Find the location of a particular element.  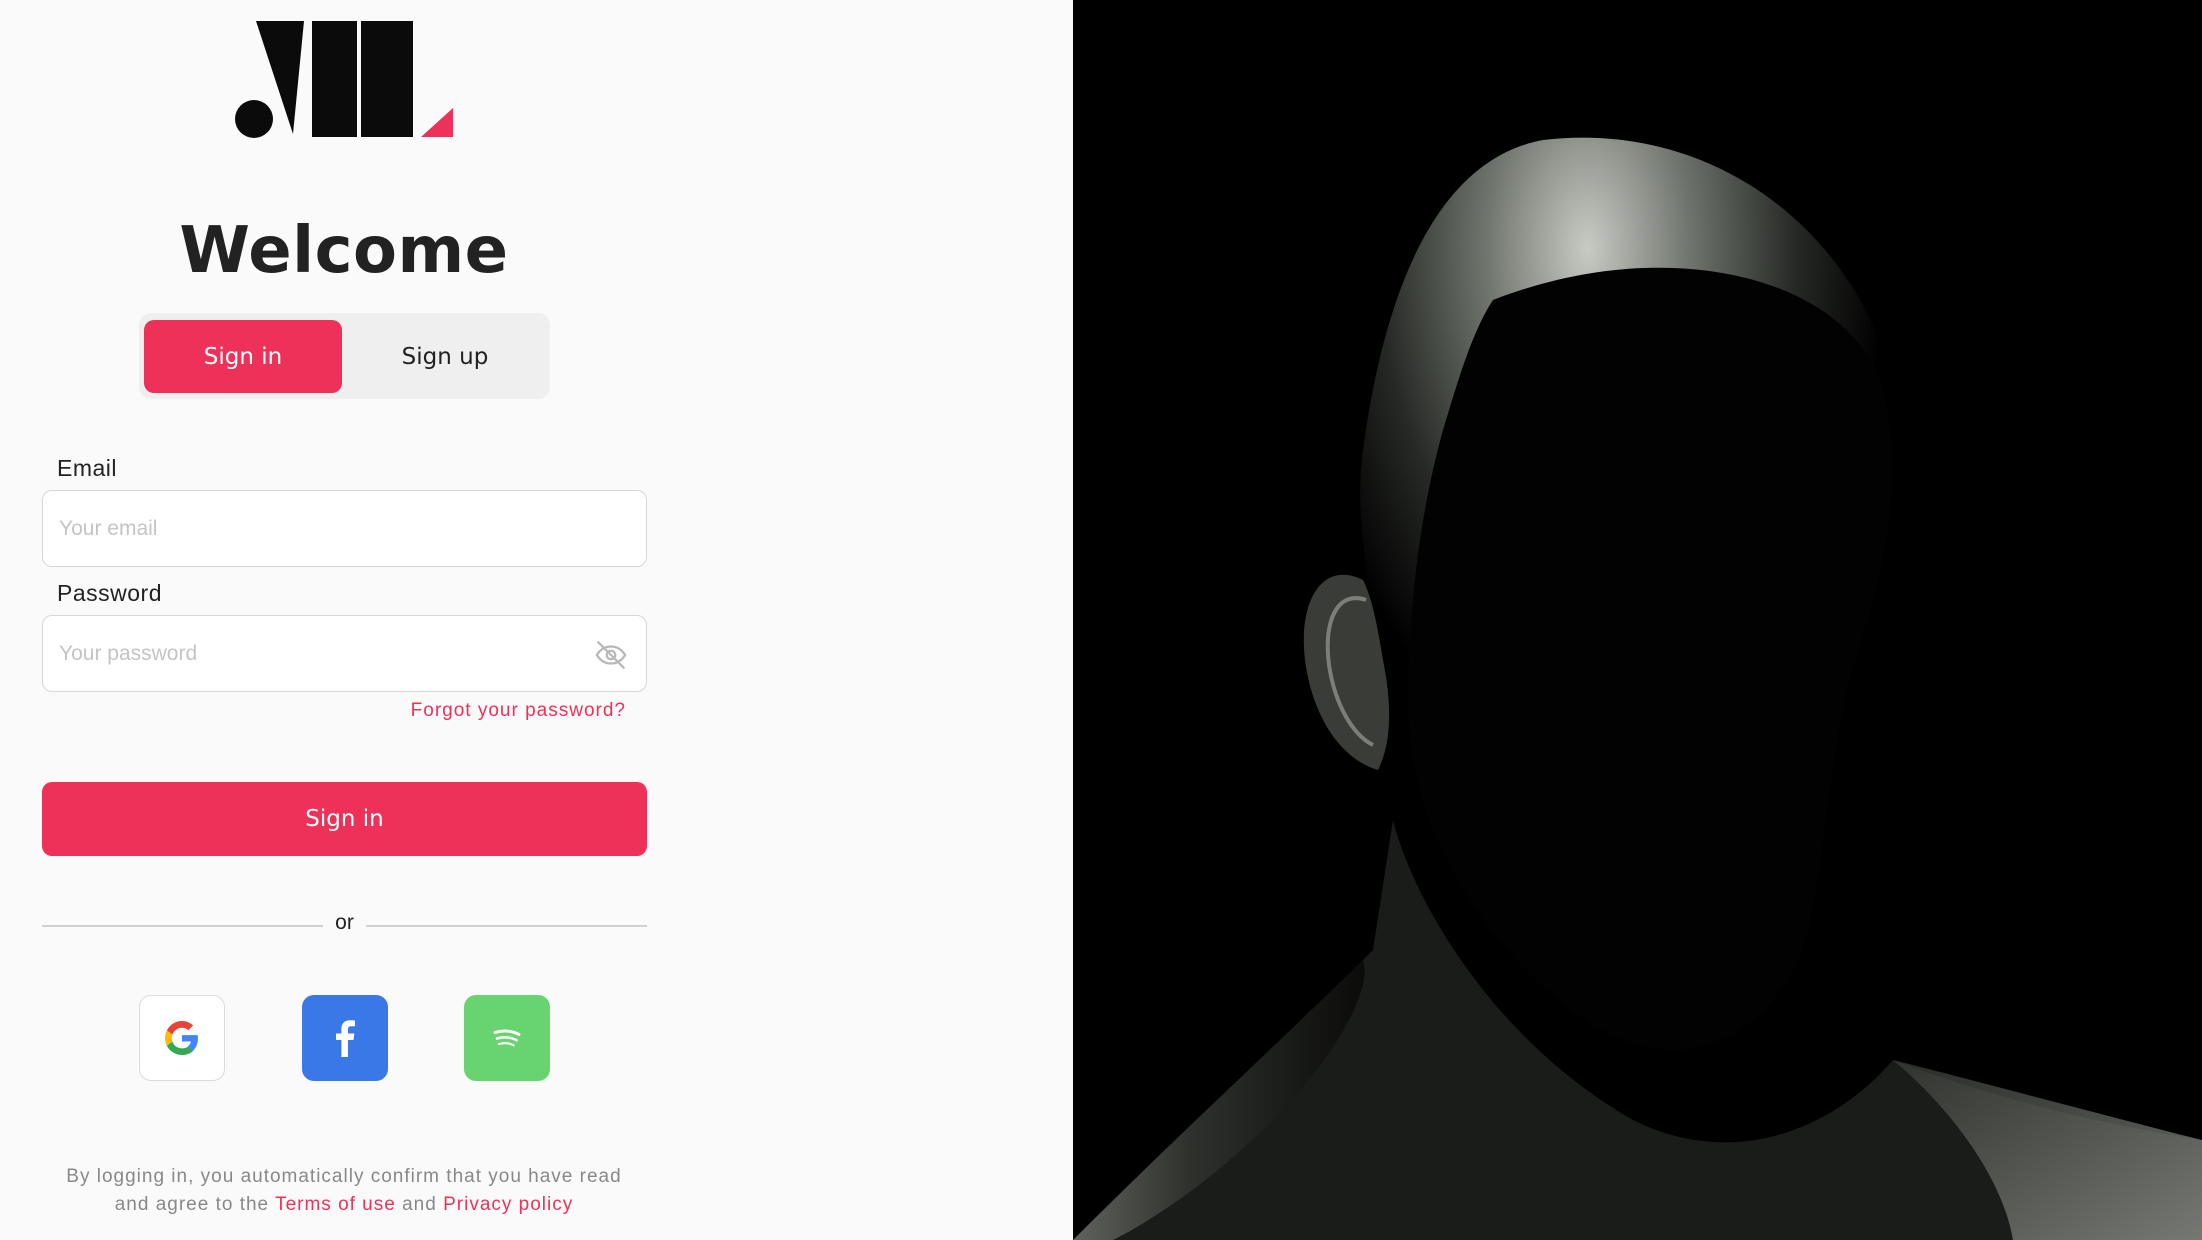

password-label: Password is located at coordinates (109, 593).